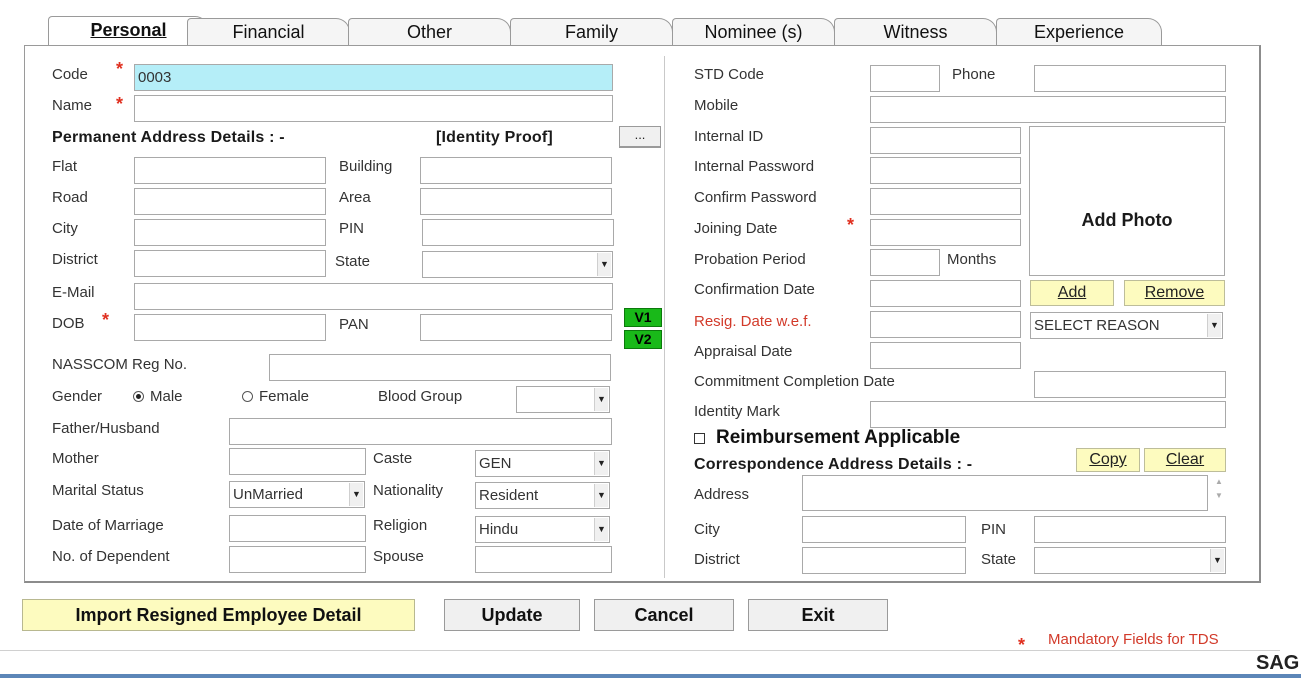 This screenshot has width=1301, height=678. Describe the element at coordinates (542, 495) in the screenshot. I see `nationality-select: Resident ▼` at that location.